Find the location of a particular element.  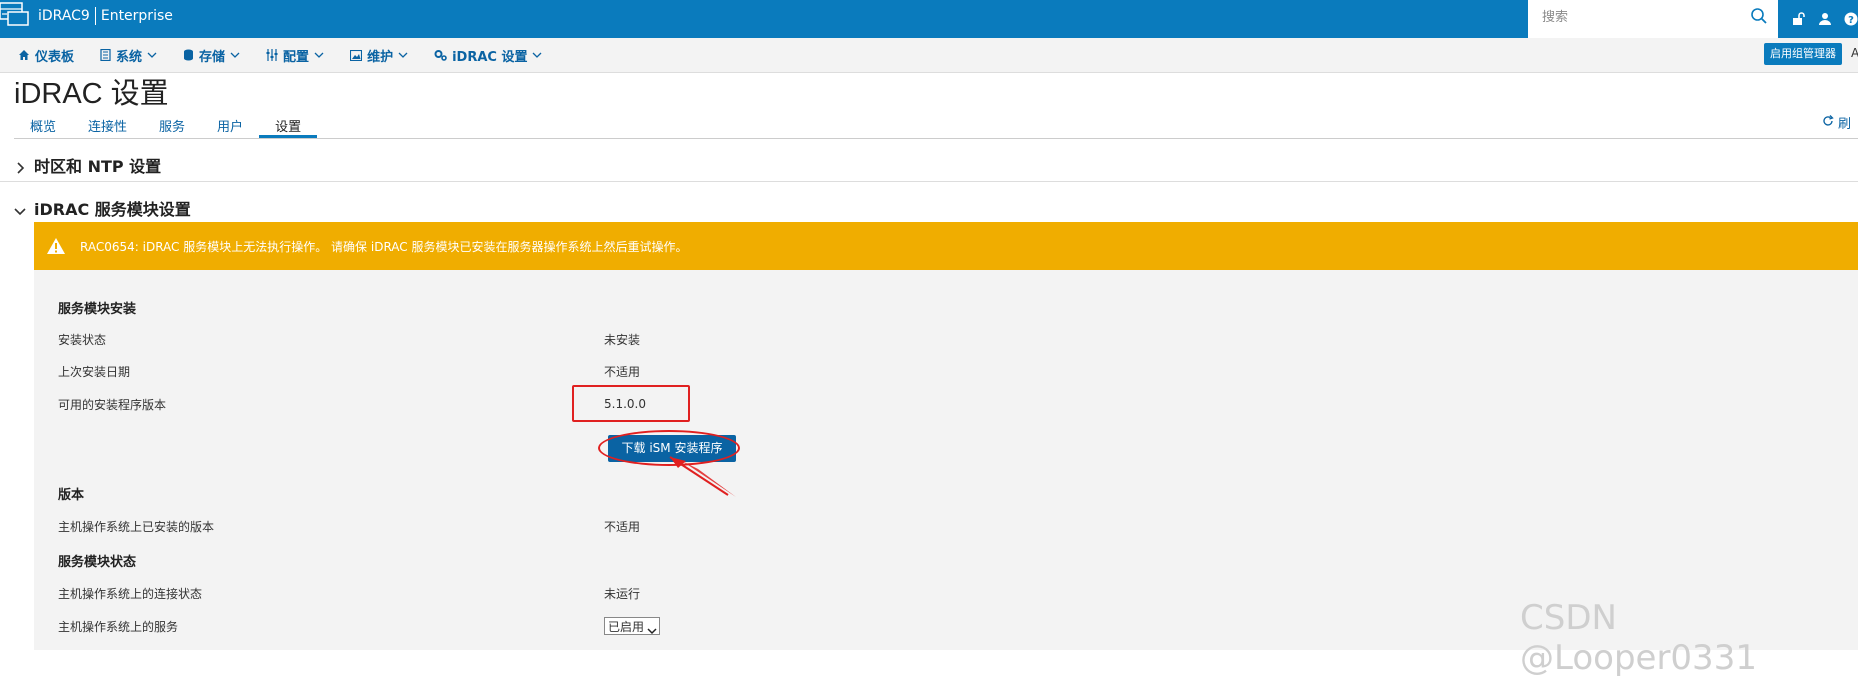

ism-section-toggle: iDRAC 服务模块设置 is located at coordinates (102, 208).